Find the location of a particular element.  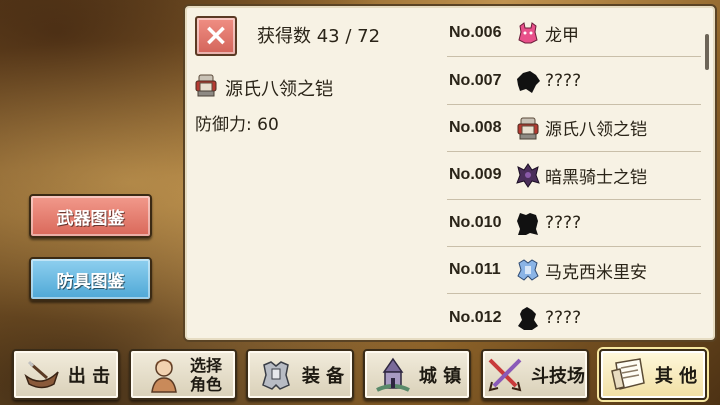

item-number: No.009 is located at coordinates (475, 175).